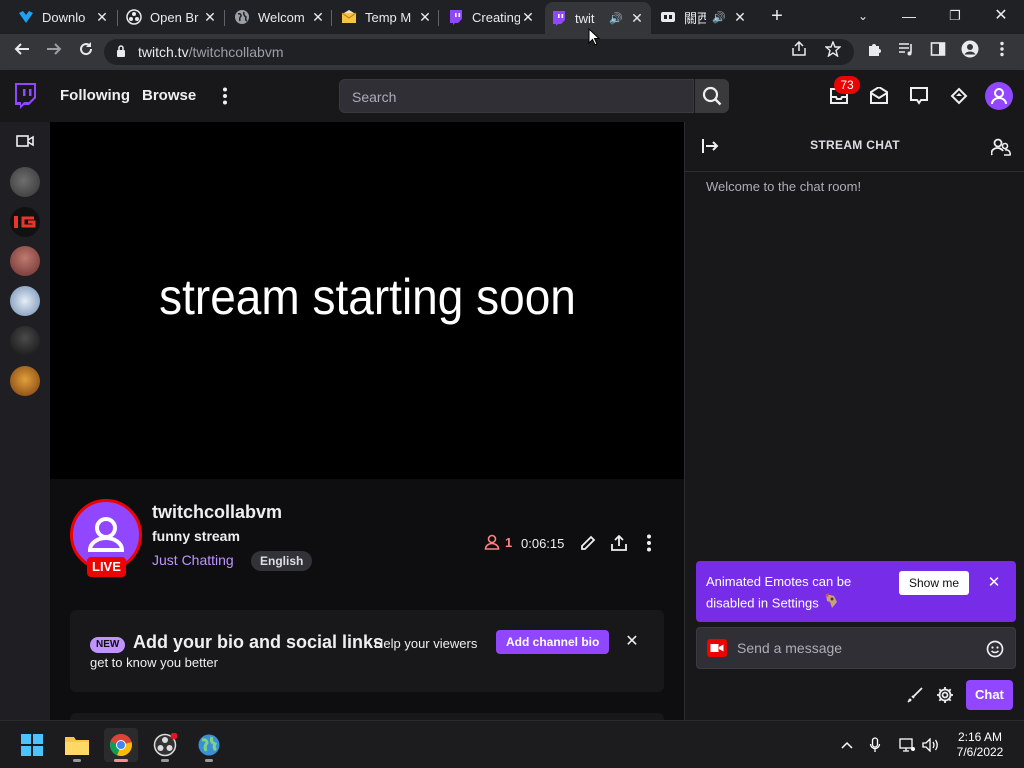 The height and width of the screenshot is (768, 1024). I want to click on open-broadcaster-icon, so click(134, 17).